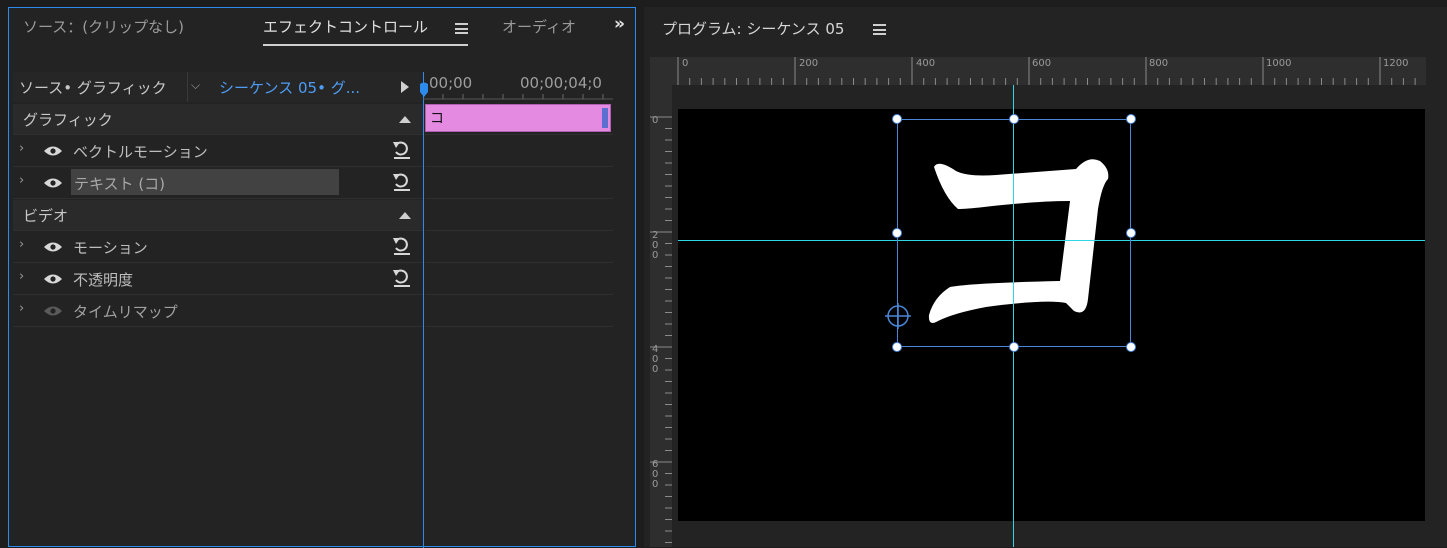  What do you see at coordinates (1014, 347) in the screenshot?
I see `resize-handle-bottom` at bounding box center [1014, 347].